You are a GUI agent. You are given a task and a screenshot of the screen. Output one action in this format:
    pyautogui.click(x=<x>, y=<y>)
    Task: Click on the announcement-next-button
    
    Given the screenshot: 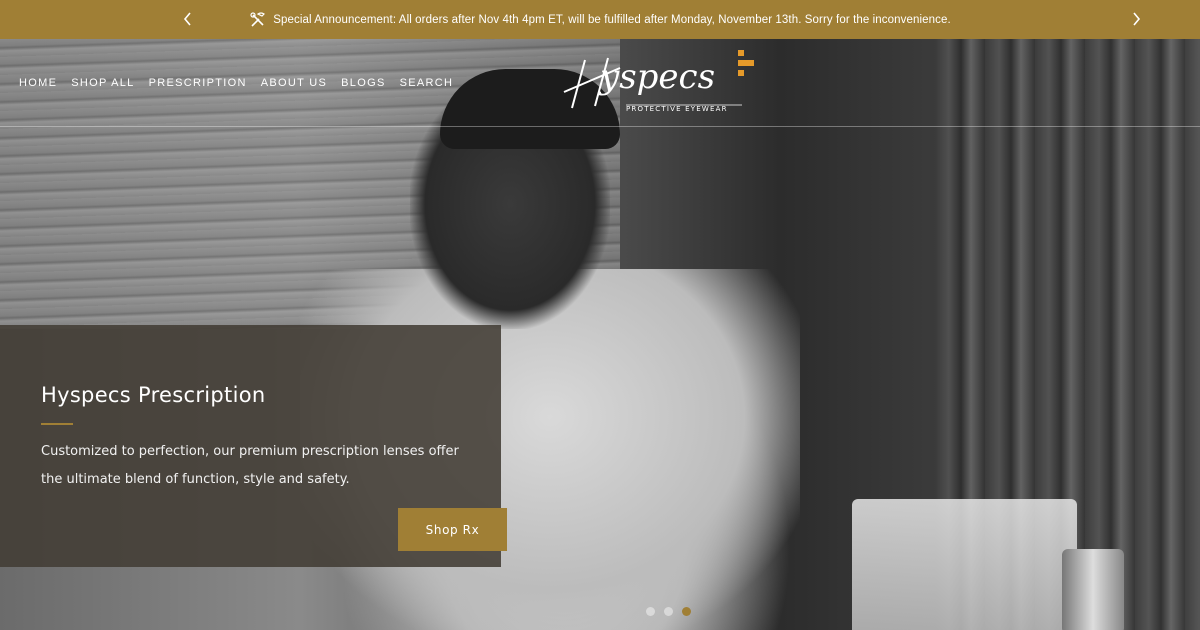 What is the action you would take?
    pyautogui.click(x=1136, y=19)
    